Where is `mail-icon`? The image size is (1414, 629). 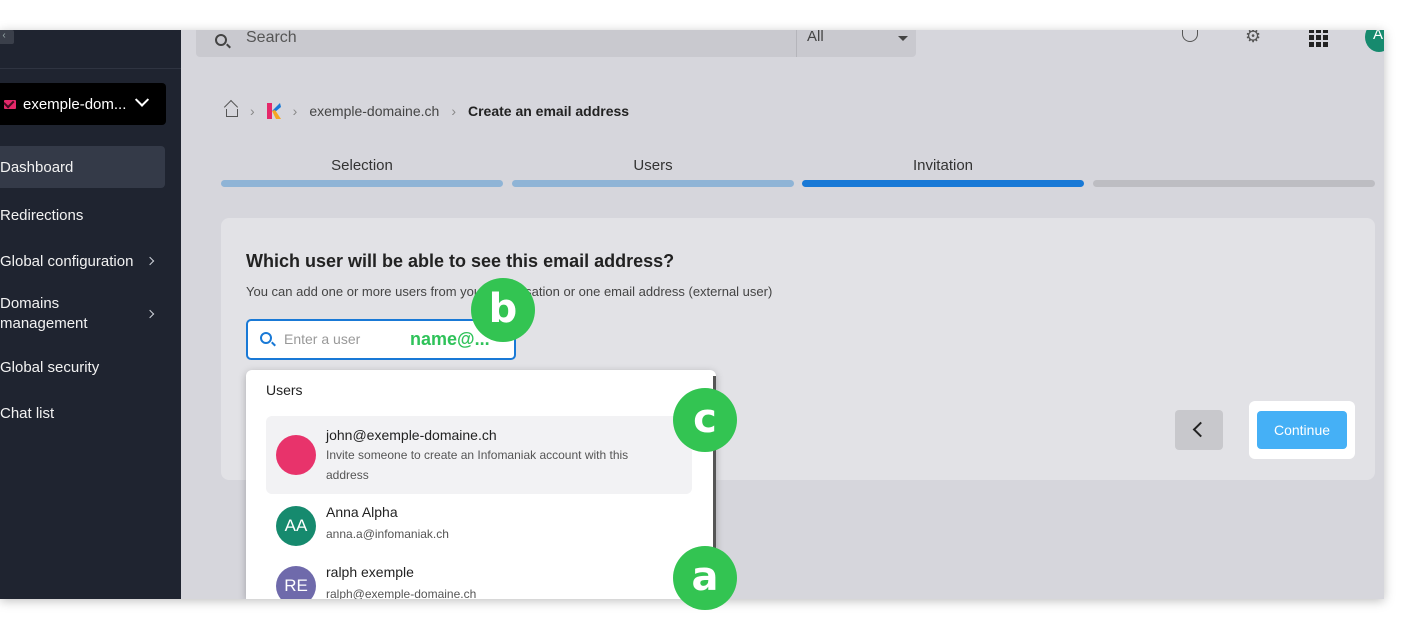
mail-icon is located at coordinates (10, 104).